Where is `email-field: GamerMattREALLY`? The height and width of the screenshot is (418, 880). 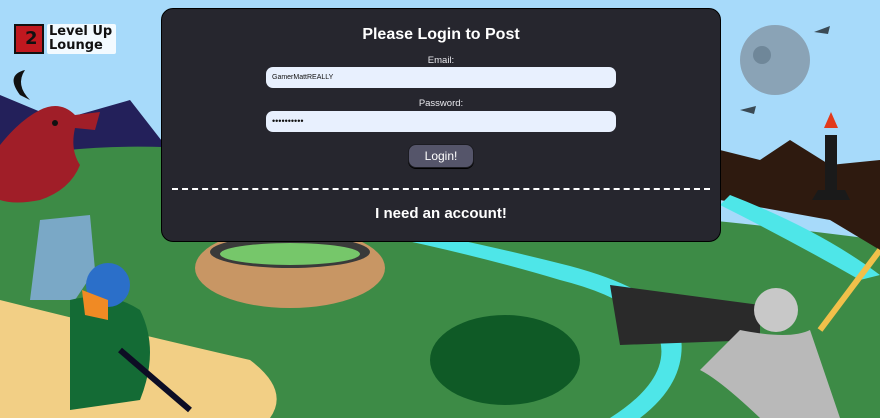 email-field: GamerMattREALLY is located at coordinates (441, 77).